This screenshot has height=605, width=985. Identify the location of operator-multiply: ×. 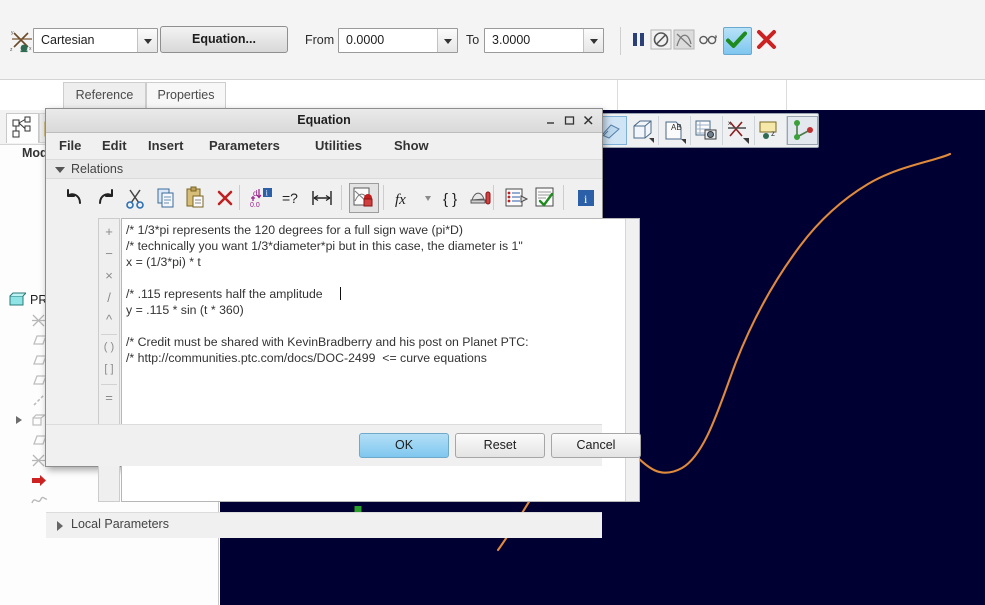
(109, 276).